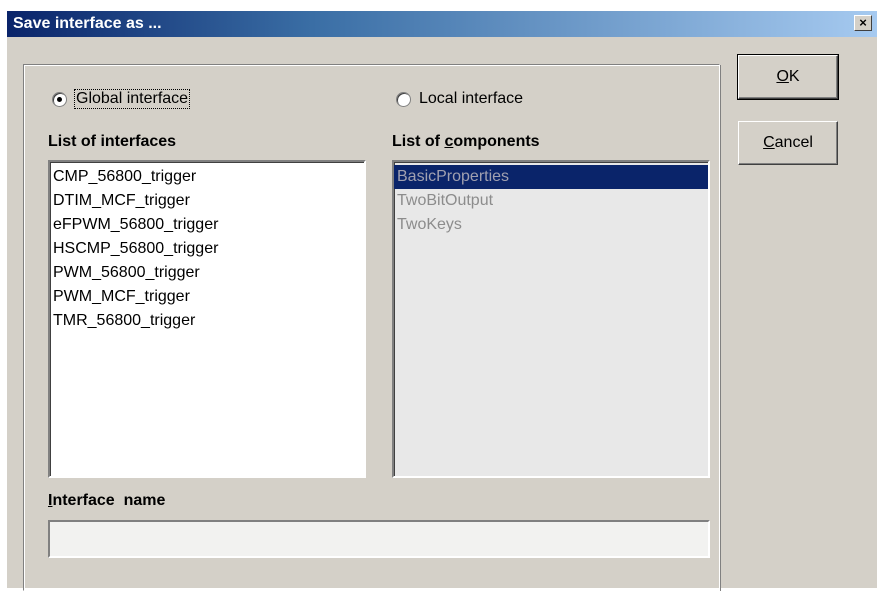 Image resolution: width=877 pixels, height=591 pixels. Describe the element at coordinates (207, 297) in the screenshot. I see `interface-list-item: PWM_MCF_trigger` at that location.